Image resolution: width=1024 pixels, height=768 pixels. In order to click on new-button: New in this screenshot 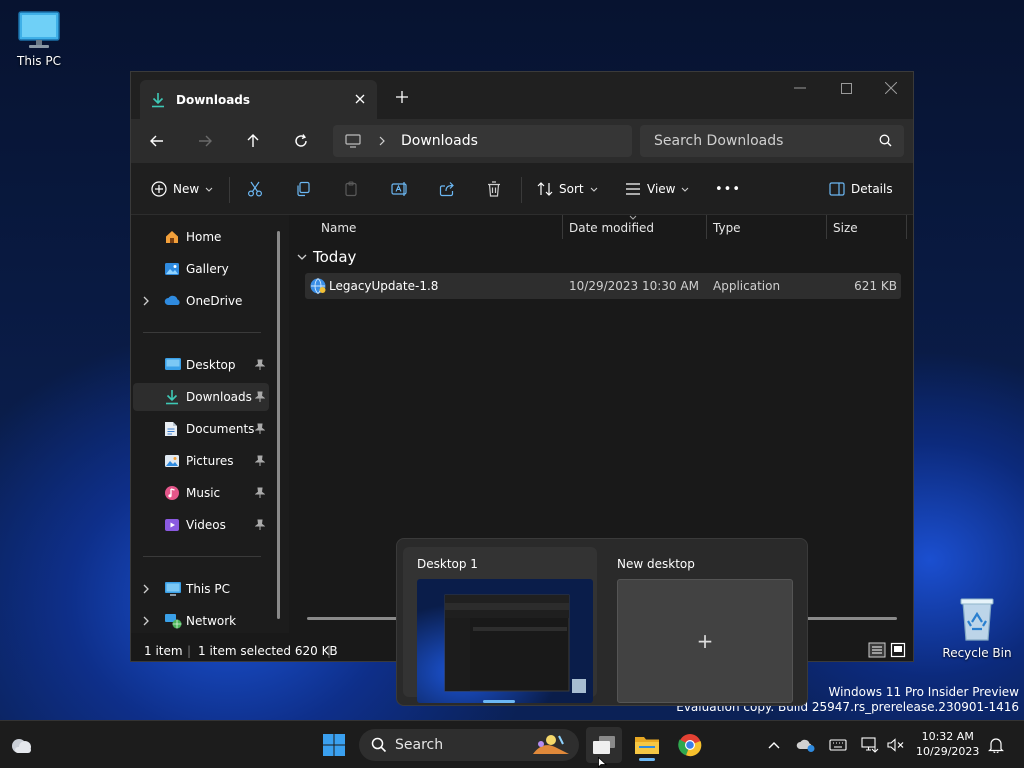, I will do `click(182, 189)`.